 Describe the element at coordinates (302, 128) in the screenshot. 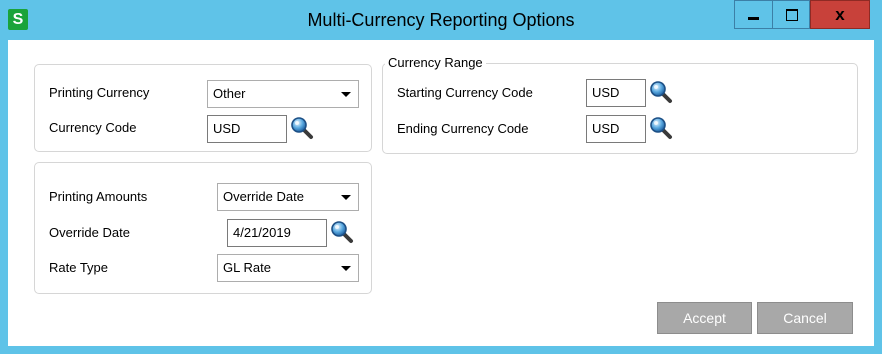

I see `currency-code-lookup-icon` at that location.